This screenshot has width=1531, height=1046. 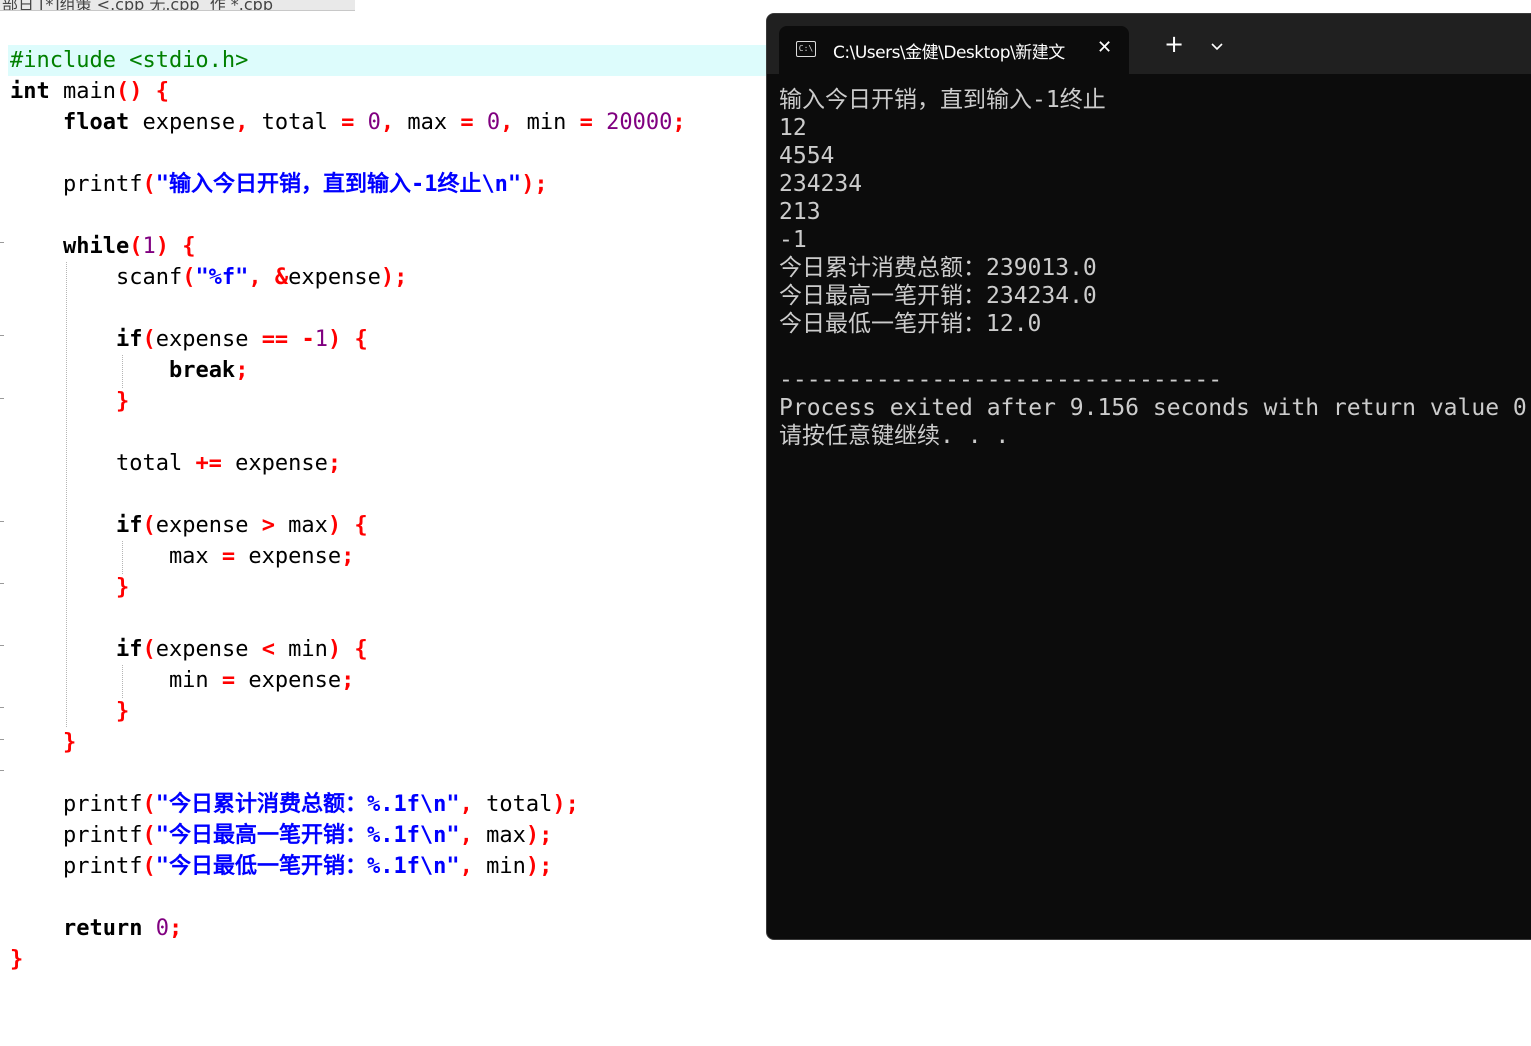 I want to click on code-line: int main() {, so click(x=348, y=91).